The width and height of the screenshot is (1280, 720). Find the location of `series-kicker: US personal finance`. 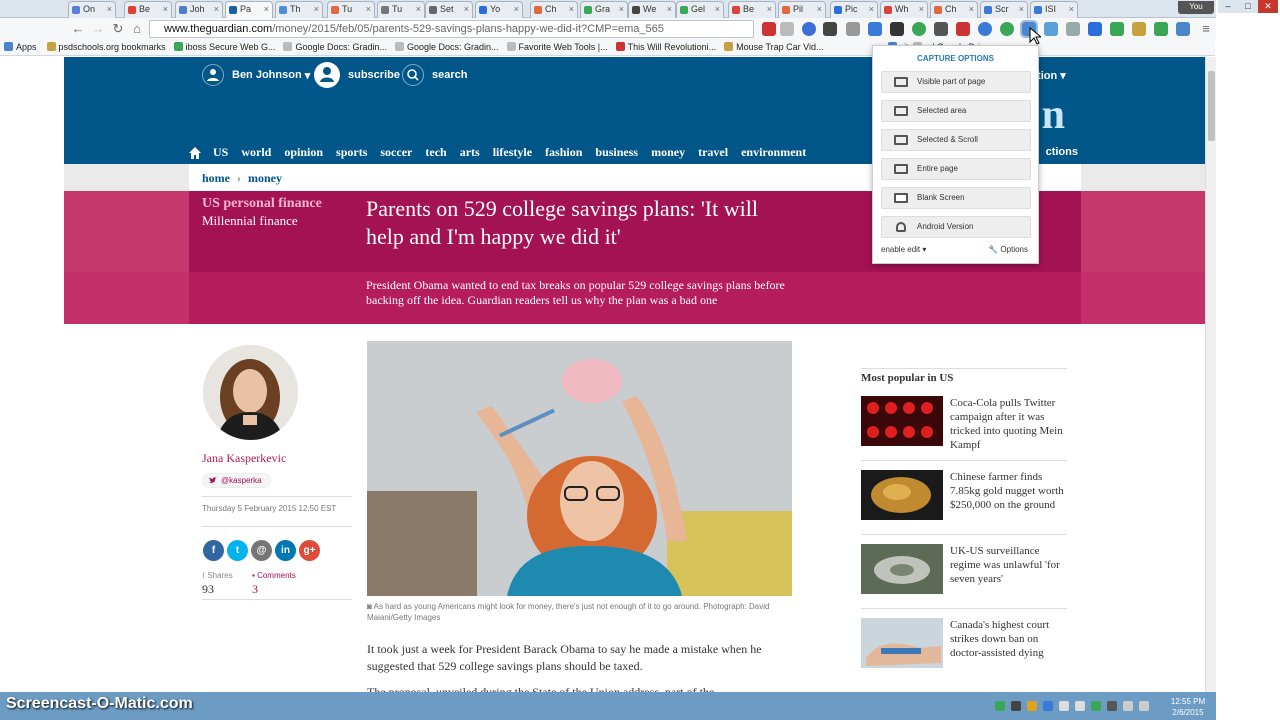

series-kicker: US personal finance is located at coordinates (262, 204).